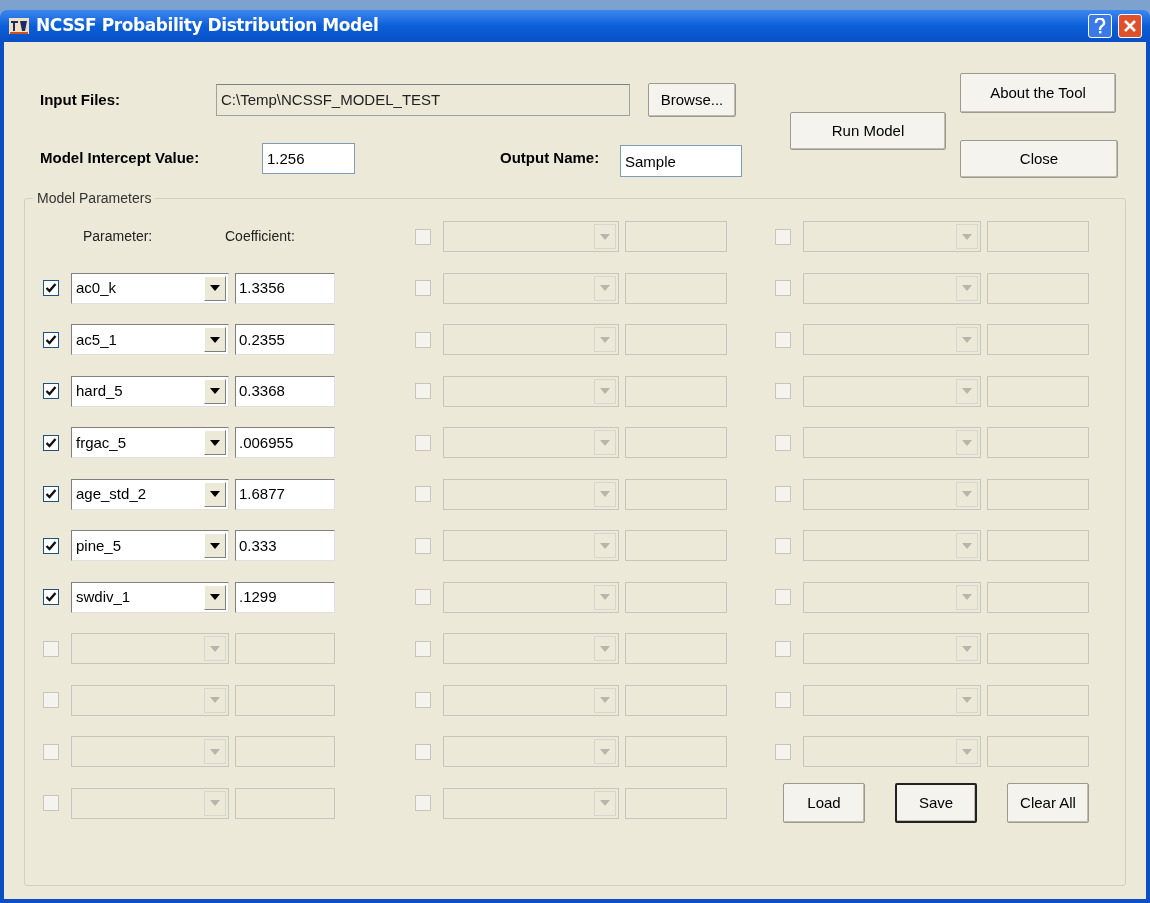 The height and width of the screenshot is (903, 1150). Describe the element at coordinates (150, 288) in the screenshot. I see `parameter-dropdown: ac0_k` at that location.